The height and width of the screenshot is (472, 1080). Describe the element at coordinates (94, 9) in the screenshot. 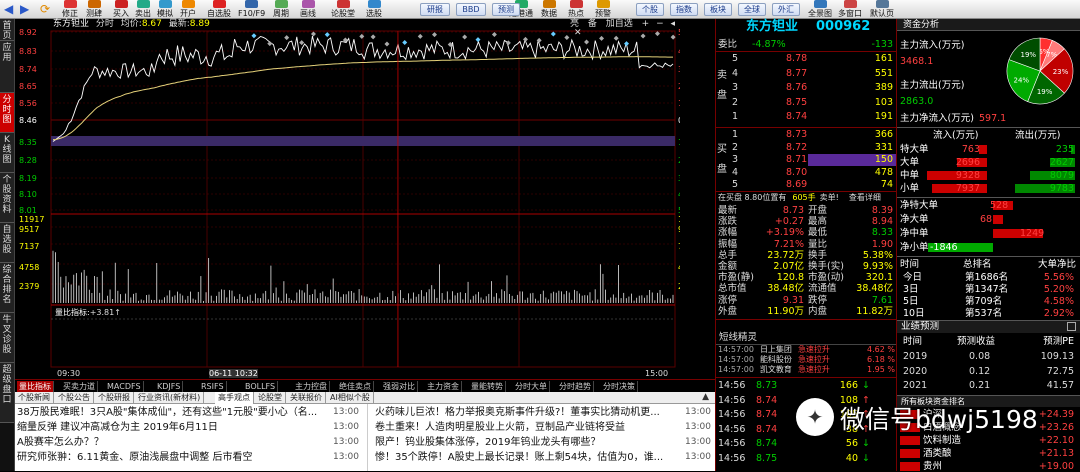

I see `toolbar-item-1: 测肆` at that location.